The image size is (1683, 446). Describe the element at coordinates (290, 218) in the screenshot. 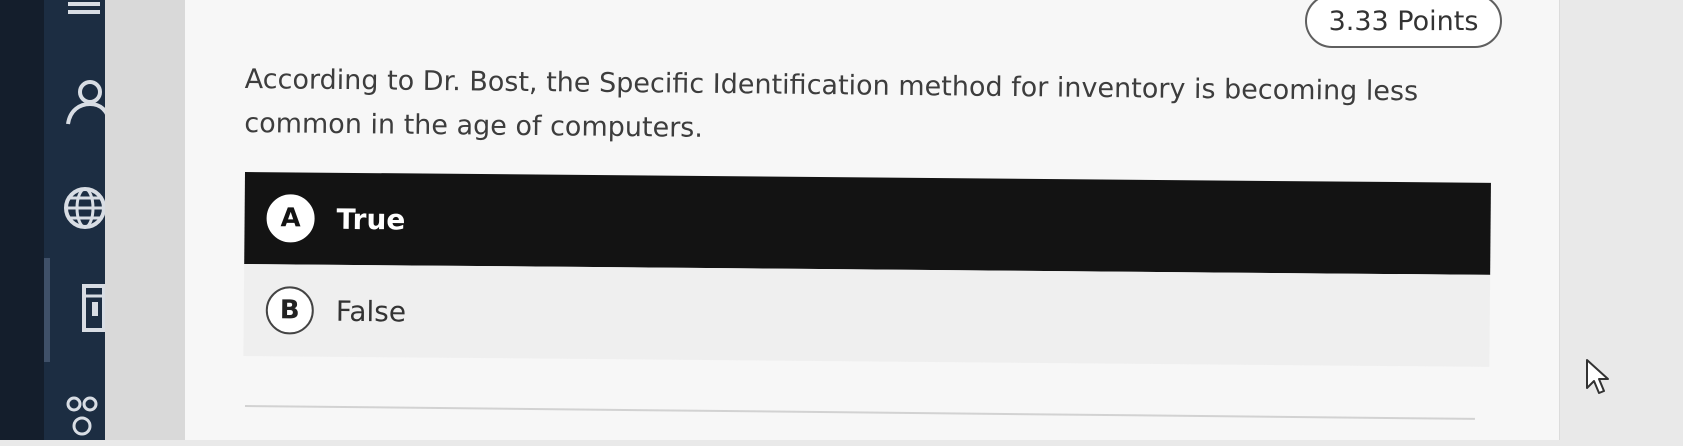

I see `option-letter-a: A` at that location.